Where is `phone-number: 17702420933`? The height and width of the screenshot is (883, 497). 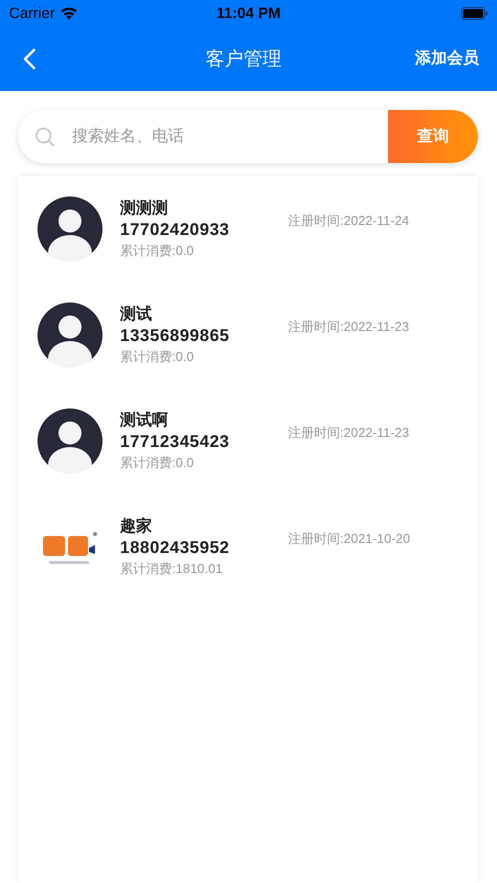 phone-number: 17702420933 is located at coordinates (175, 230).